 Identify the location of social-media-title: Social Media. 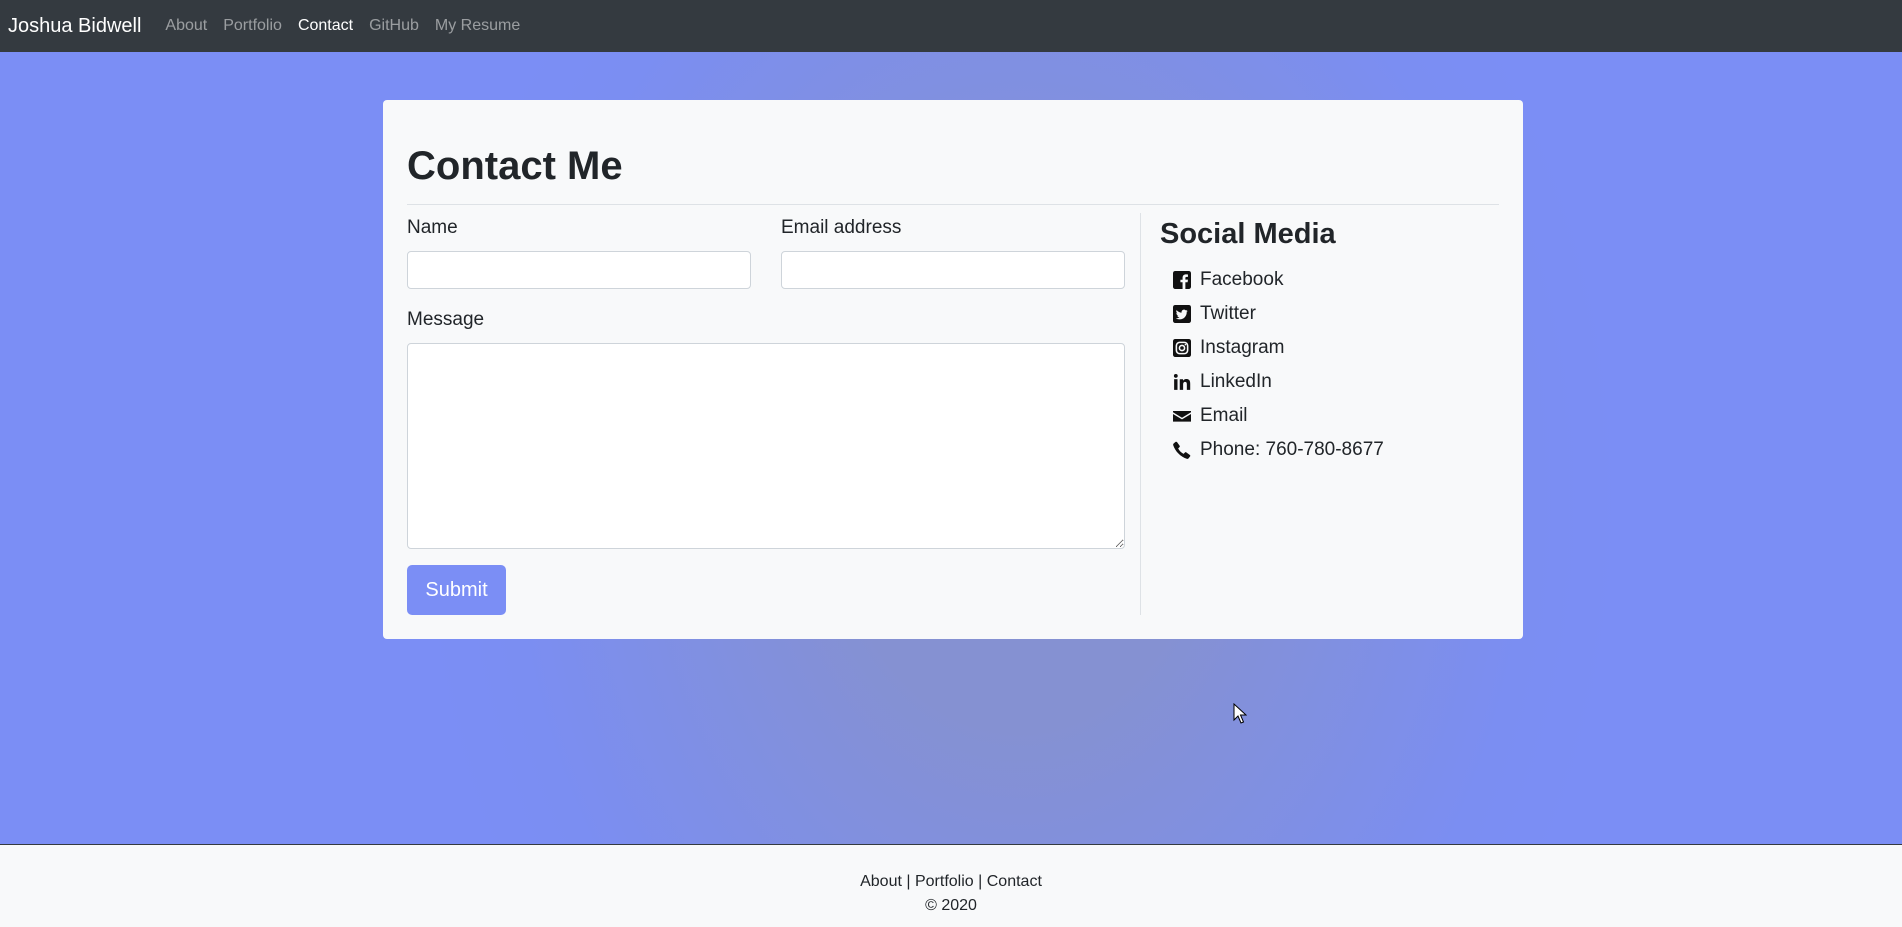
(1248, 234).